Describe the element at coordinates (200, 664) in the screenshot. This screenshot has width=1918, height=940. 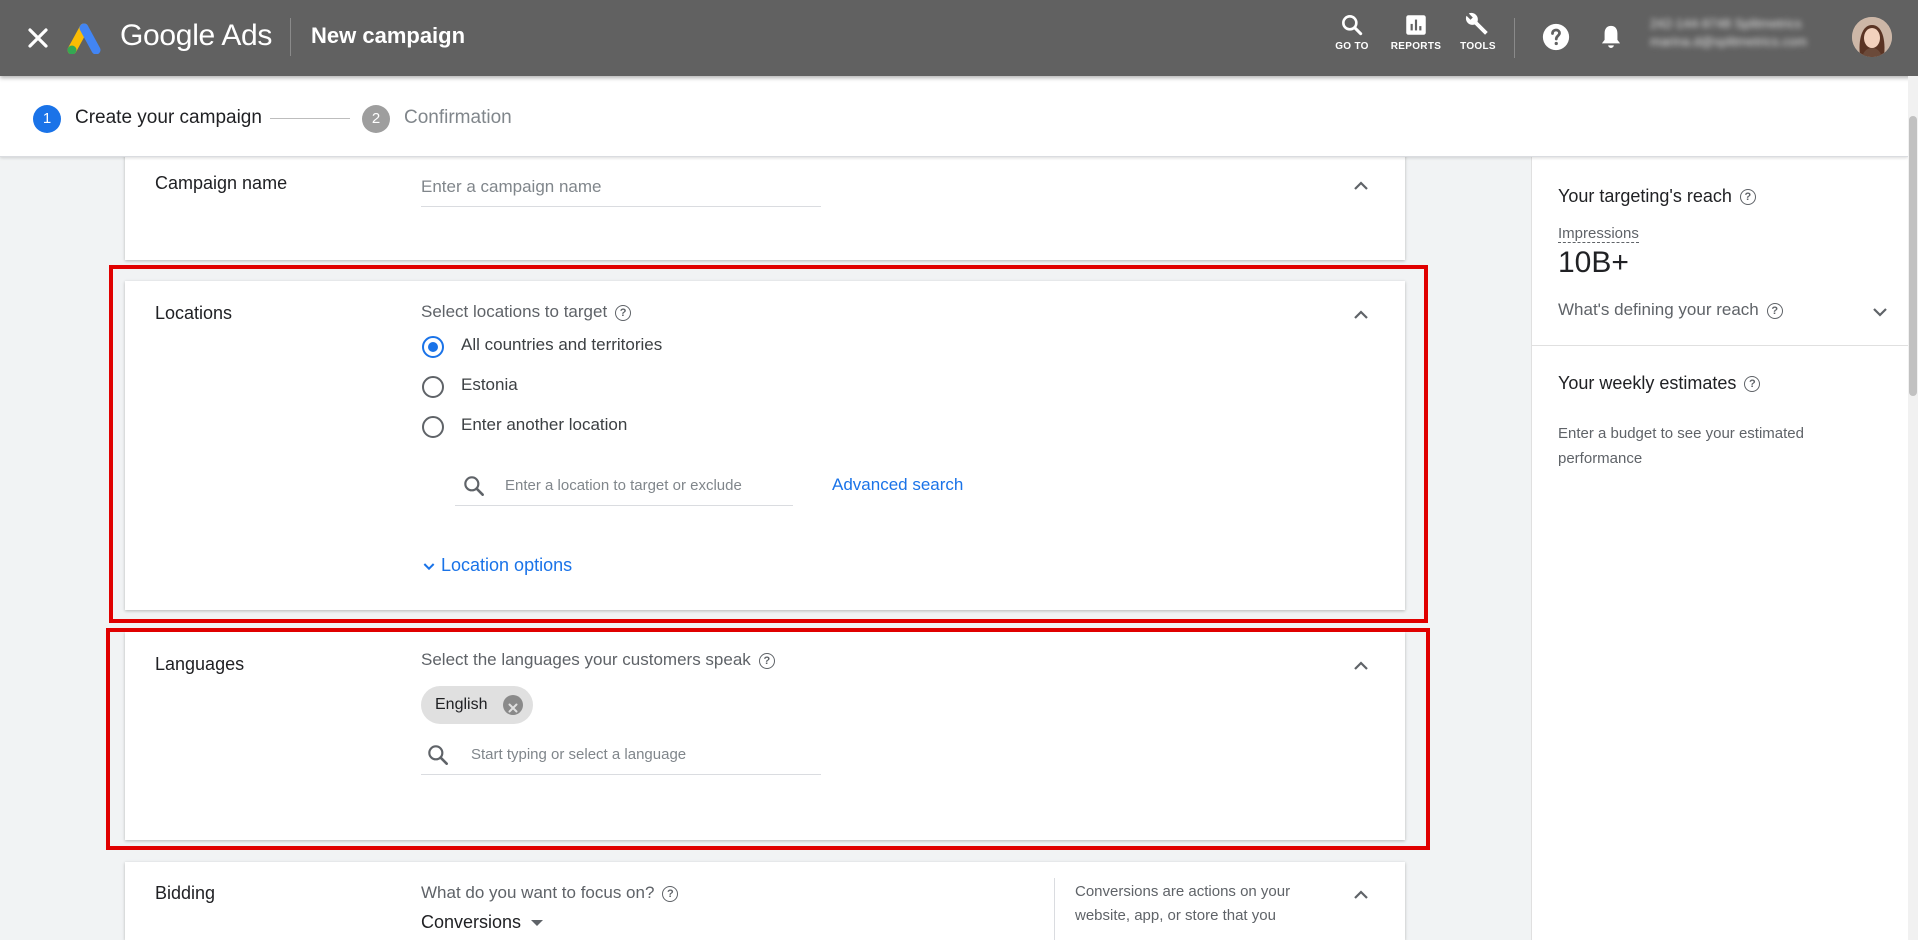
I see `languages-title: Languages` at that location.